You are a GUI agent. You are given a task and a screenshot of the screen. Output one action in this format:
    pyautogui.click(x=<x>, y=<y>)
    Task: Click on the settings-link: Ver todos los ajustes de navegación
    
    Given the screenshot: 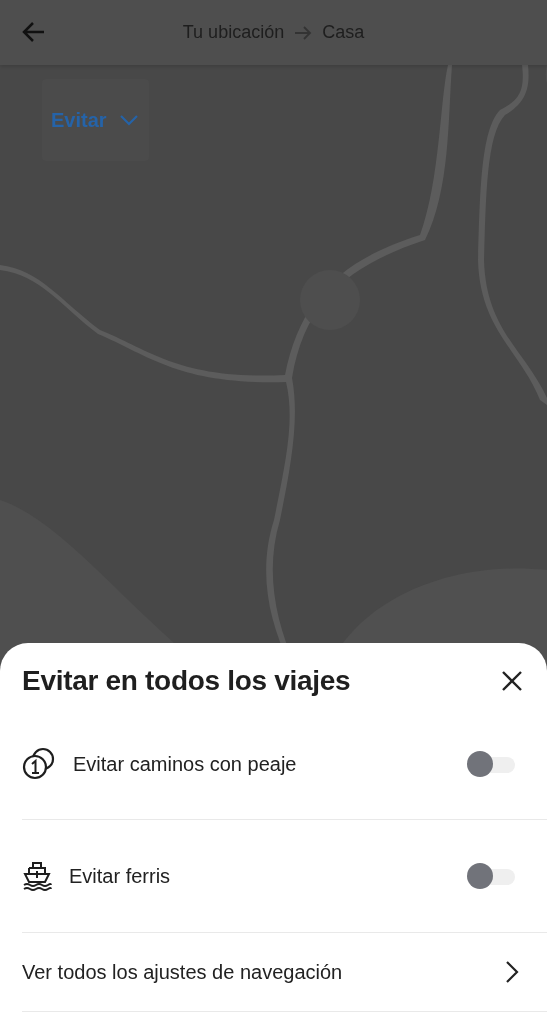 What is the action you would take?
    pyautogui.click(x=284, y=972)
    